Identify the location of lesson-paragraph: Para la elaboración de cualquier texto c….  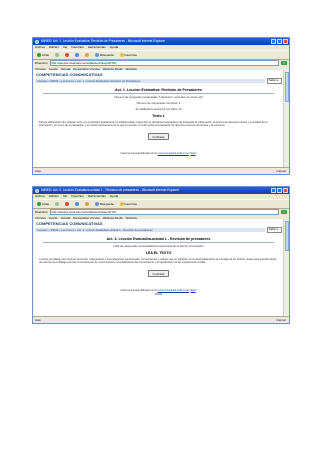
(153, 124).